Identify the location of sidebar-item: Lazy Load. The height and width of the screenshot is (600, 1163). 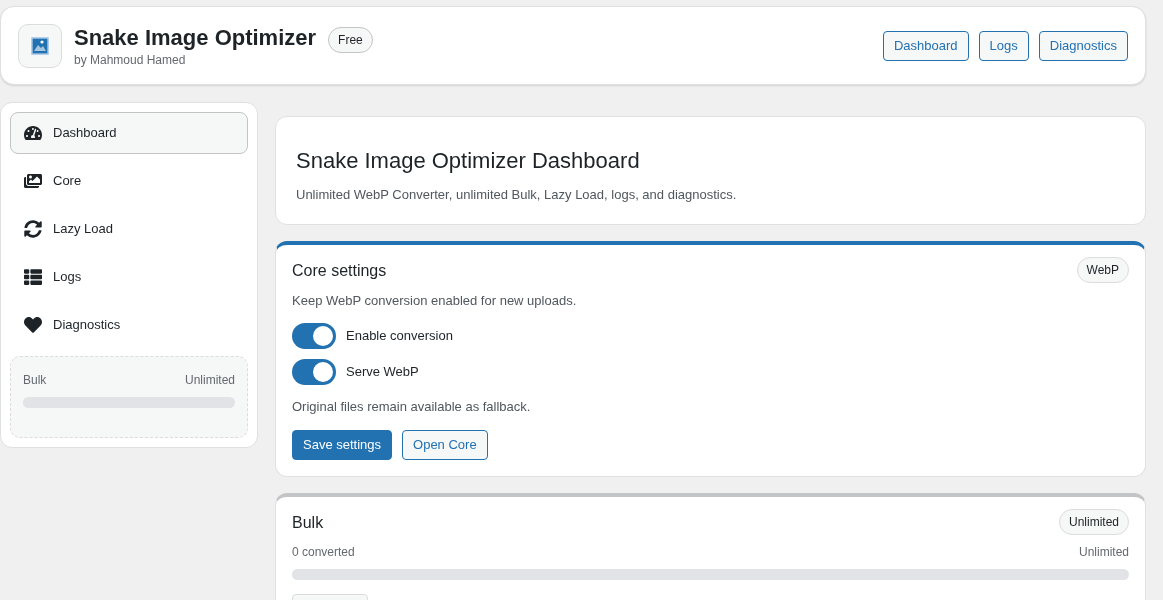
(129, 229).